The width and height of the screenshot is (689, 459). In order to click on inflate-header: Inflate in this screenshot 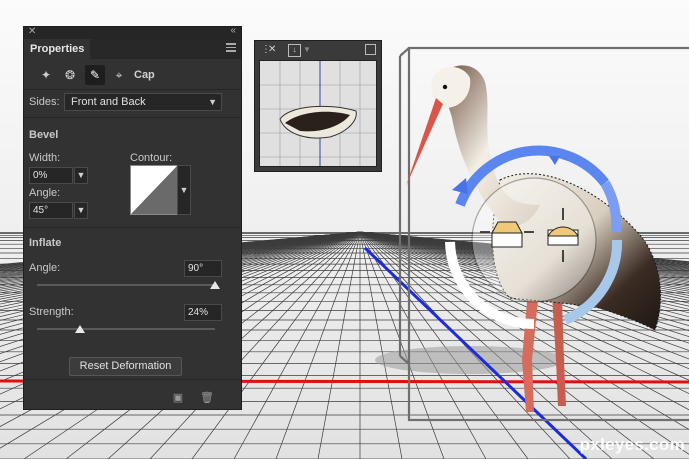, I will do `click(45, 243)`.